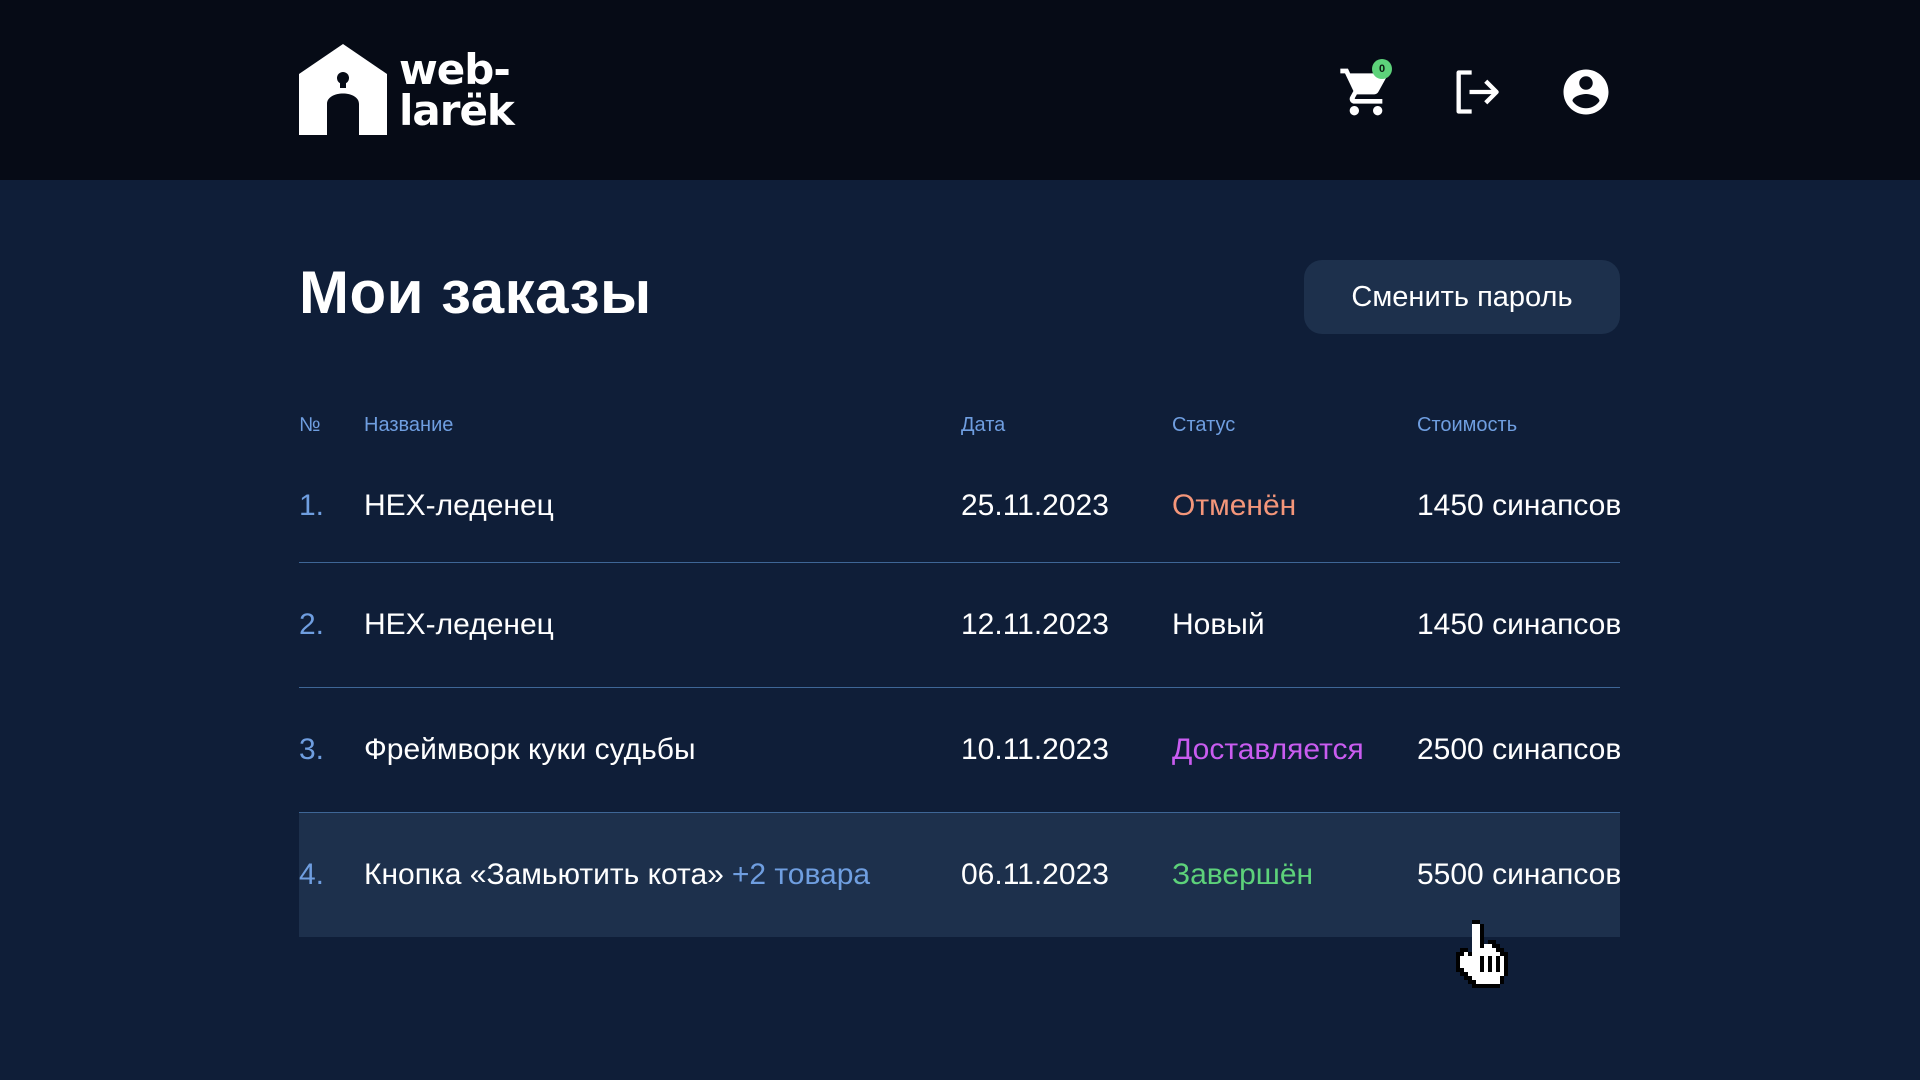 Image resolution: width=1920 pixels, height=1080 pixels. I want to click on order-status: Завершён, so click(1243, 874).